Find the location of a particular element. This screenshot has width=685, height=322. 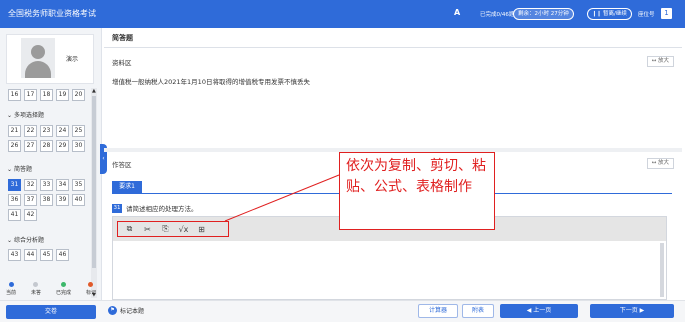

question-number-38: 38 is located at coordinates (46, 200).